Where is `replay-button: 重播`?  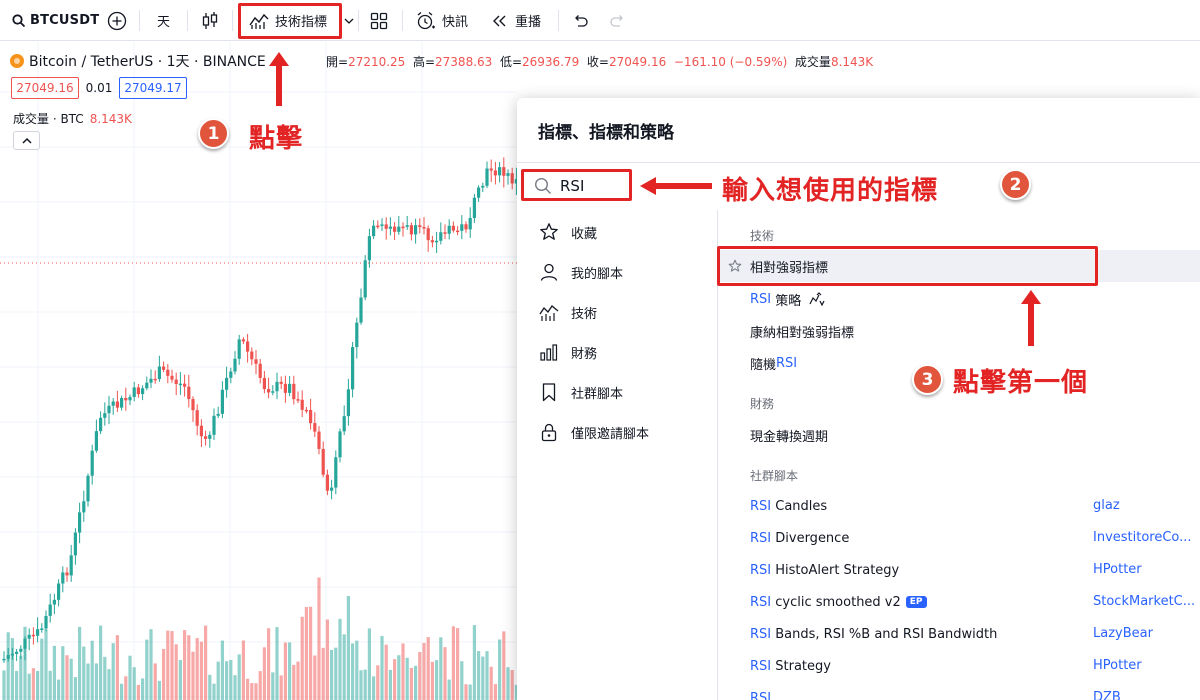 replay-button: 重播 is located at coordinates (516, 20).